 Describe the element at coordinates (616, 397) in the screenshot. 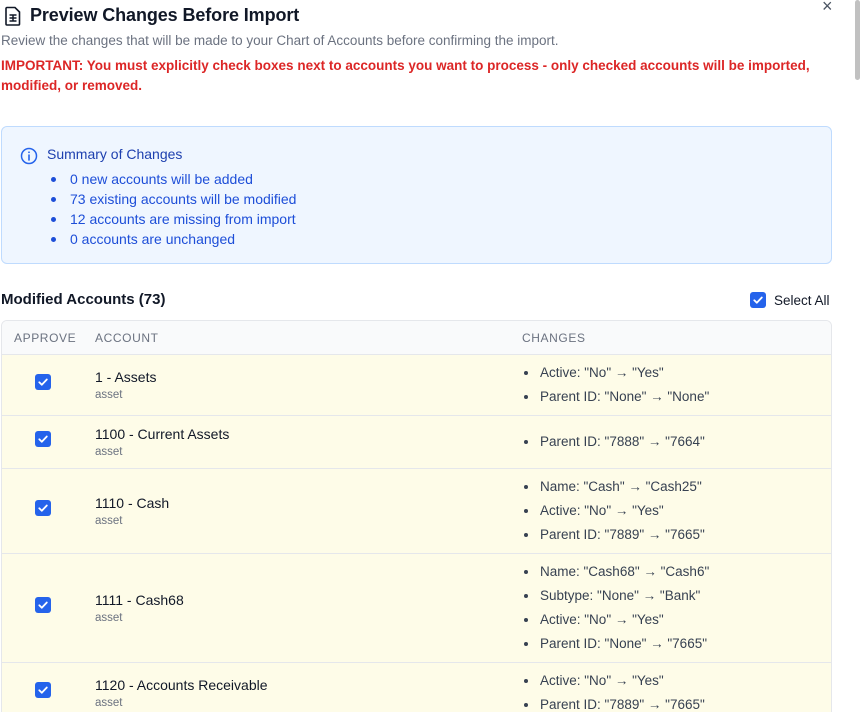

I see `change-item: Parent ID: "None" → "None"` at that location.